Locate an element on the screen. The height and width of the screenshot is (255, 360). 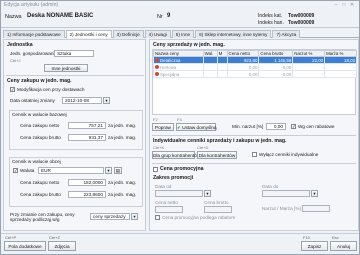
promo-checkbox is located at coordinates (155, 169).